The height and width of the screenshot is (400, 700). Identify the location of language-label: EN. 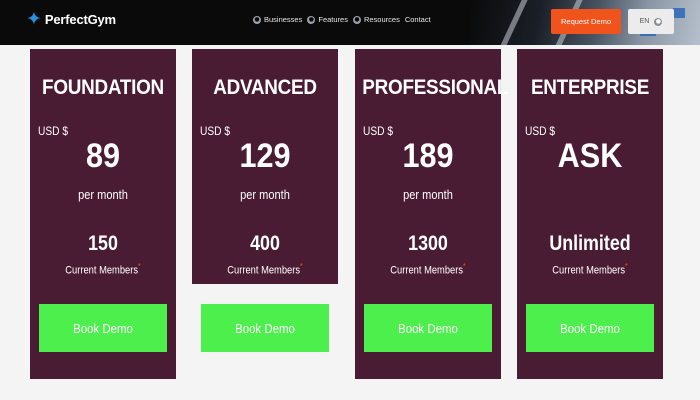
(644, 21).